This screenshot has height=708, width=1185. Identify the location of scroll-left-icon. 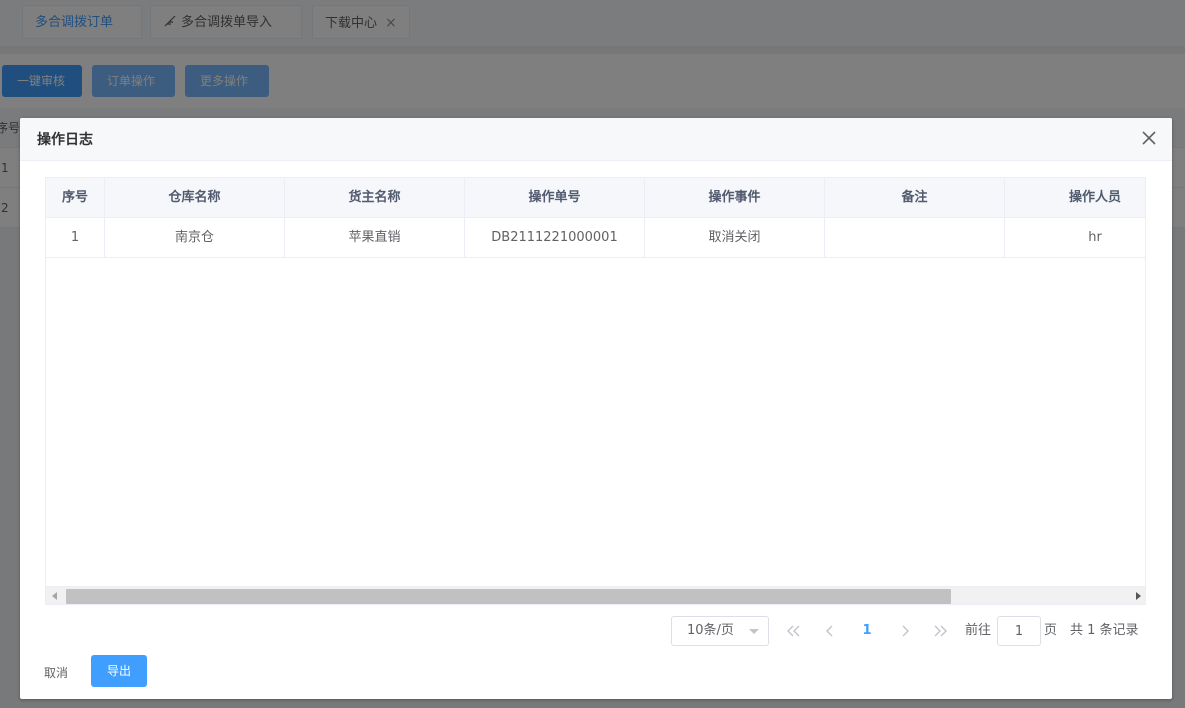
(54, 596).